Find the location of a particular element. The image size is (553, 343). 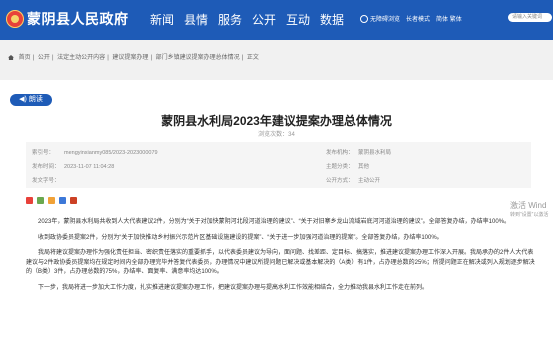

view-count: 浏览次数：34 is located at coordinates (276, 135).